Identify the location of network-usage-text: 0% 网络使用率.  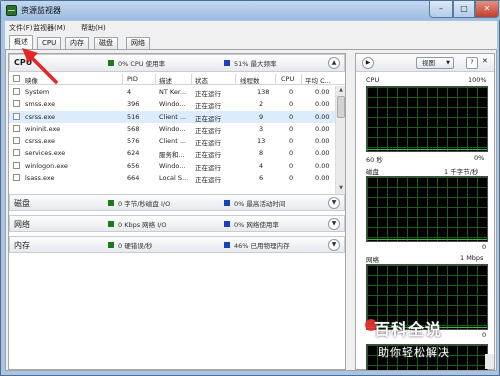
(256, 225).